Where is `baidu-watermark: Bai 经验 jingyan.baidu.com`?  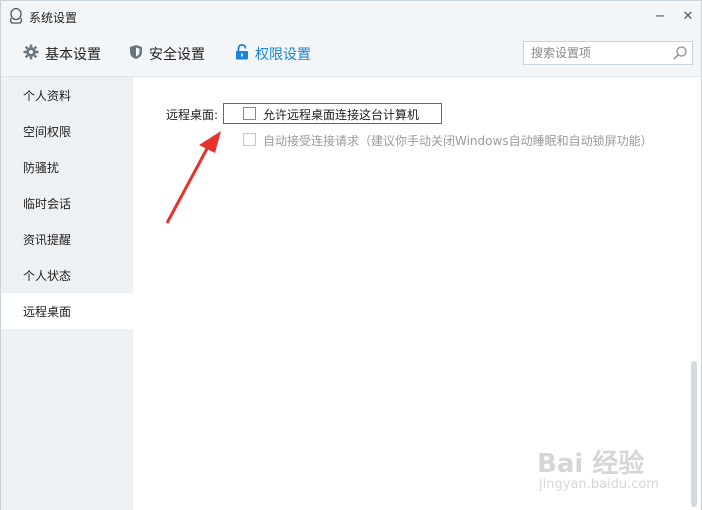 baidu-watermark: Bai 经验 jingyan.baidu.com is located at coordinates (602, 469).